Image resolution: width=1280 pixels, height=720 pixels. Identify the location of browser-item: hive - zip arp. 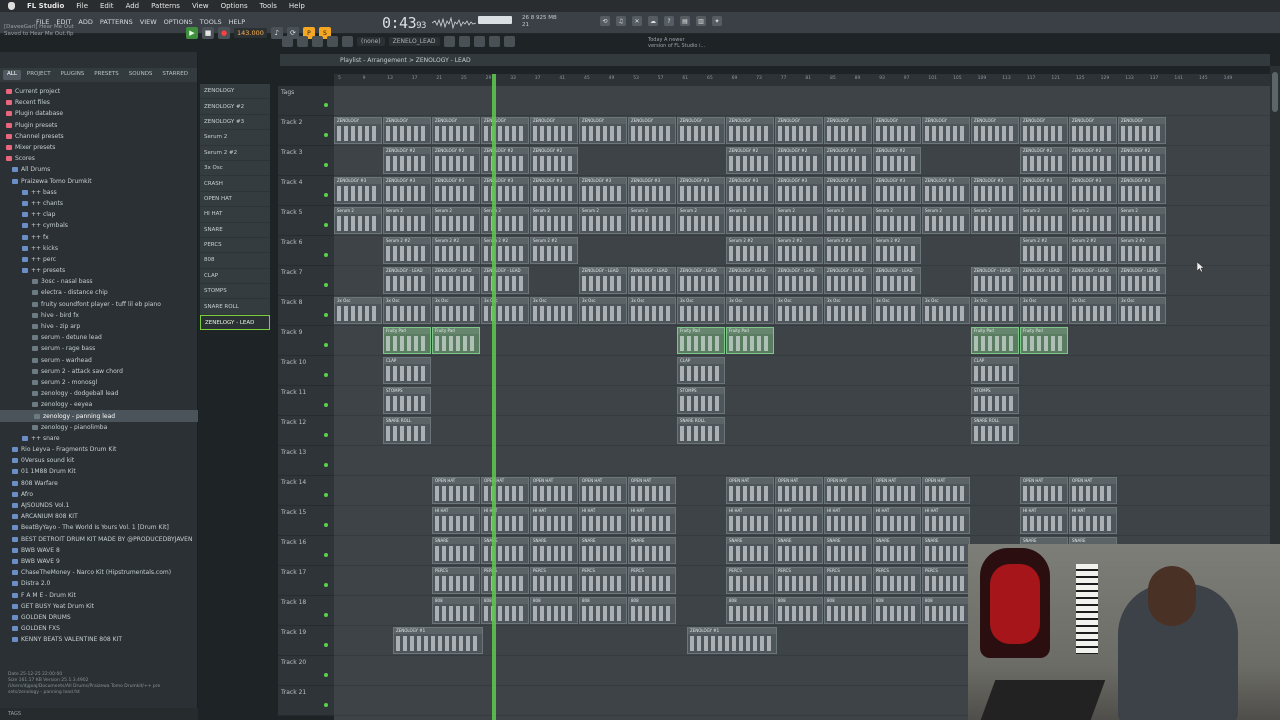
(99, 326).